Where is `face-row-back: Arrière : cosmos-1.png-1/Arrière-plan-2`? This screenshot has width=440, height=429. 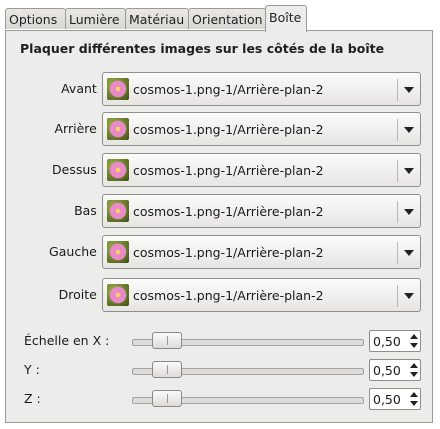
face-row-back: Arrière : cosmos-1.png-1/Arrière-plan-2 is located at coordinates (220, 129).